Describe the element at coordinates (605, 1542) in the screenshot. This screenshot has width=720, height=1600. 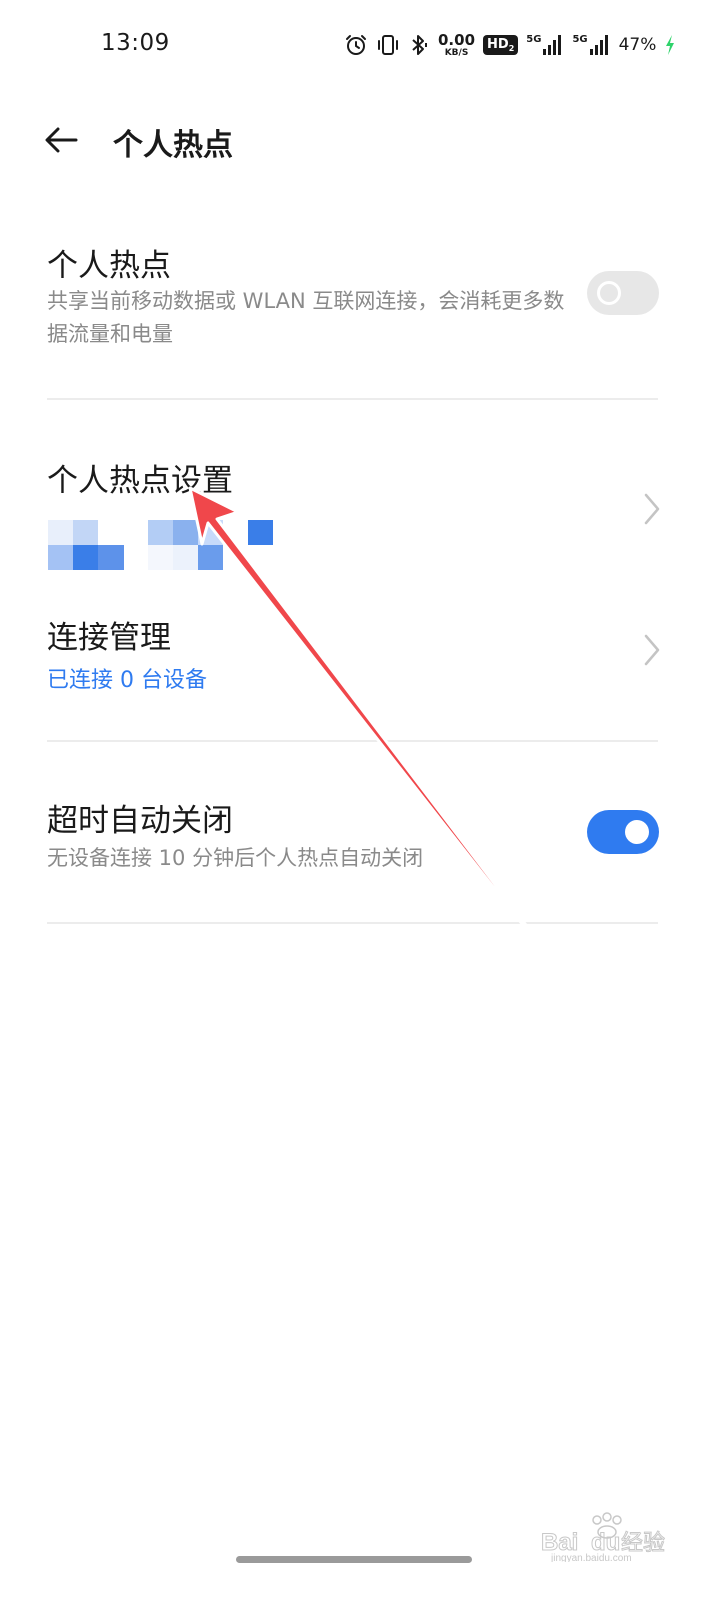
I see `svg-text: du` at that location.